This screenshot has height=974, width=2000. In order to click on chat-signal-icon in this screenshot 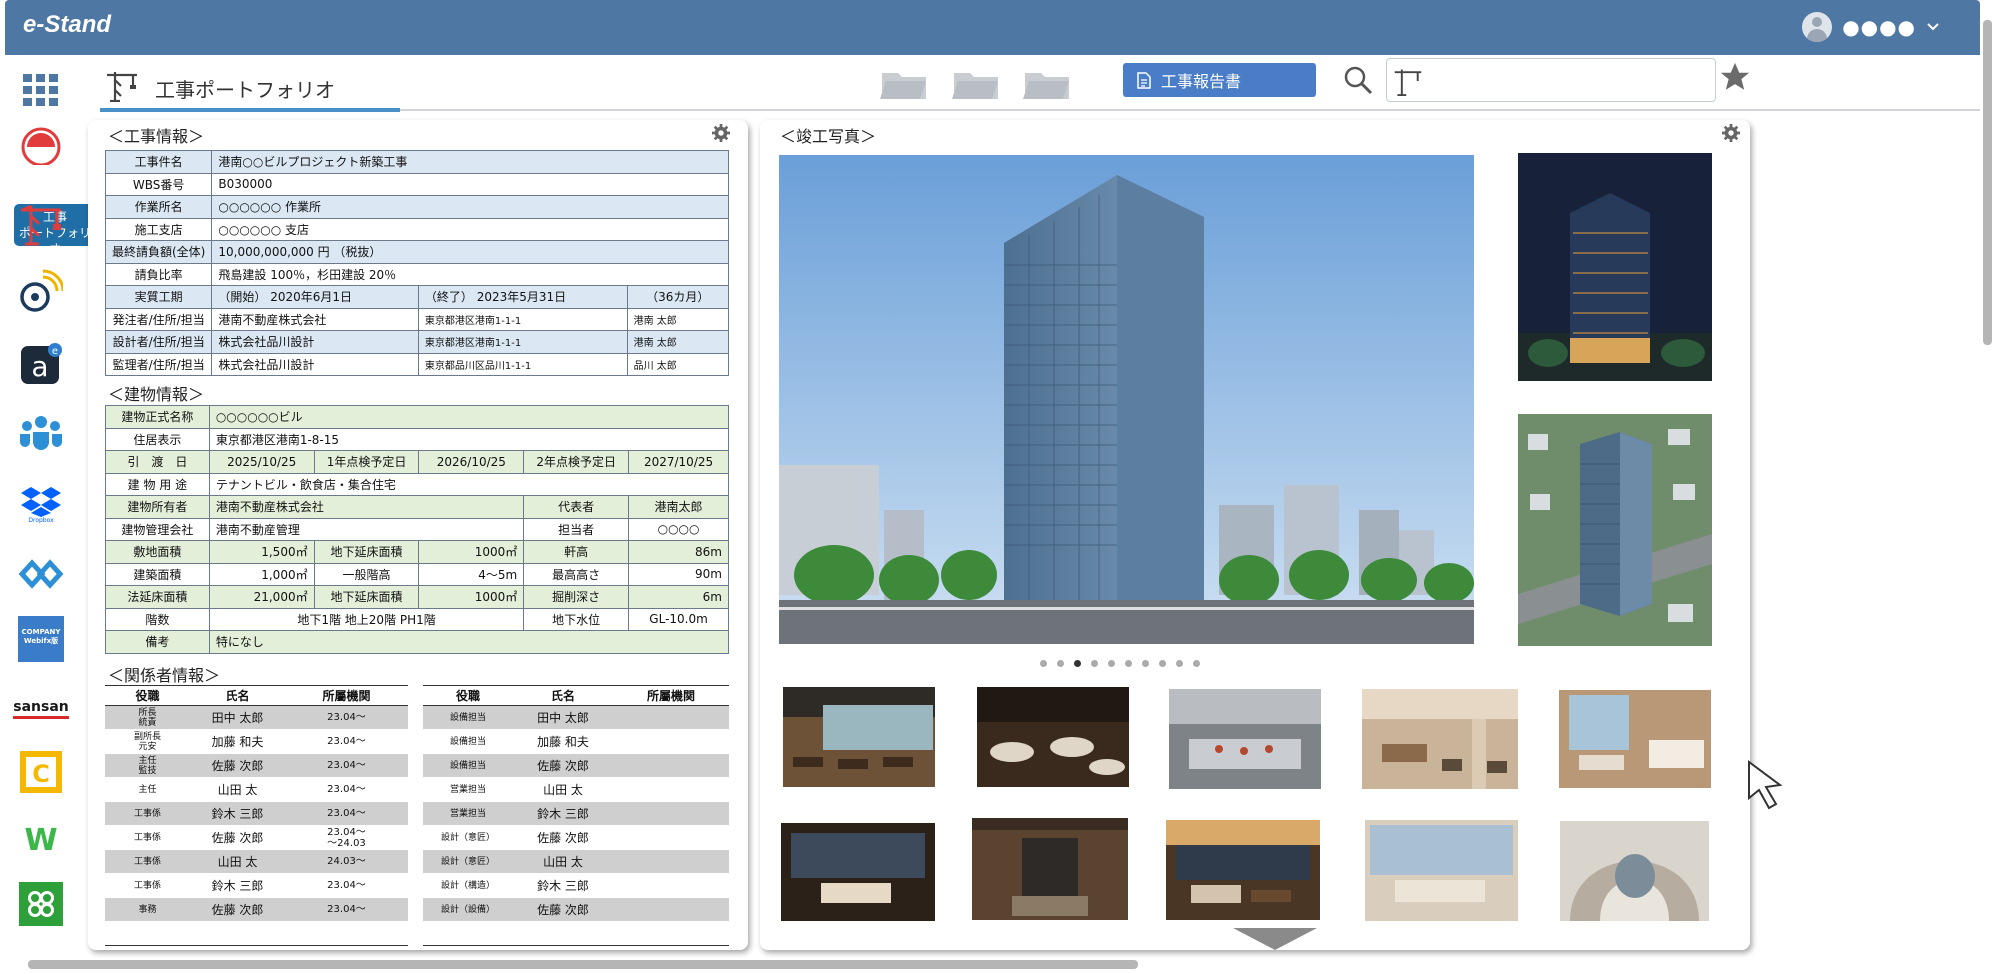, I will do `click(41, 291)`.